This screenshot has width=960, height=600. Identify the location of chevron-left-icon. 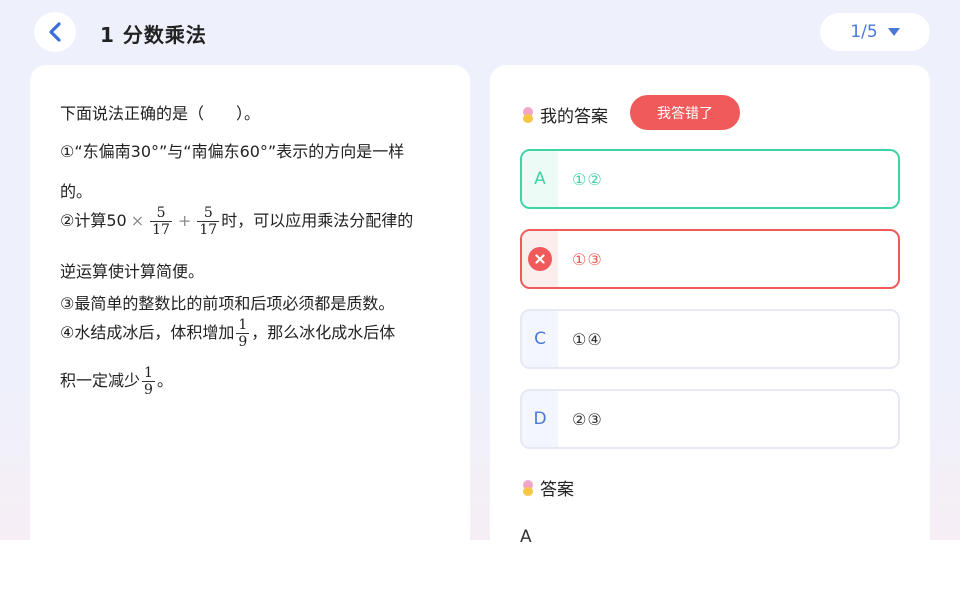
(55, 32).